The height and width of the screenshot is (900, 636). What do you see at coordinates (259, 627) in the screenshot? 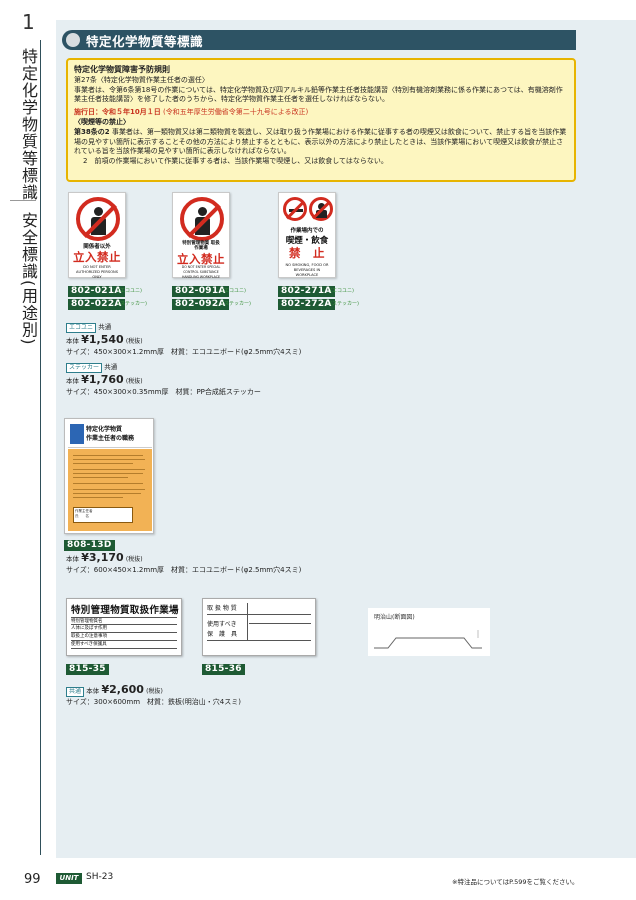
I see `metal-sign-handling-substance: 取 扱 物 質 使用すべき 保 護 具` at bounding box center [259, 627].